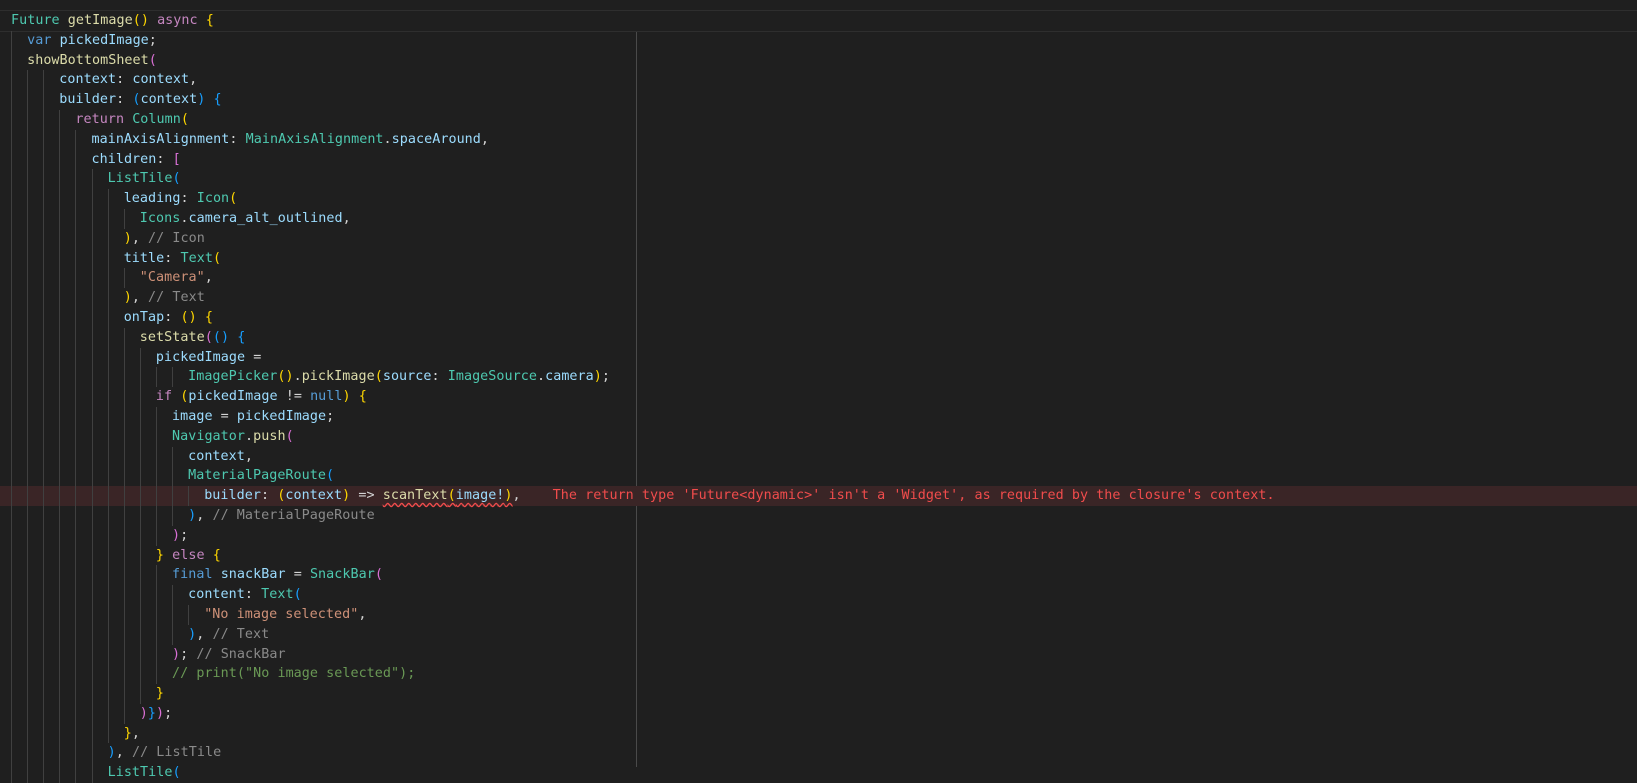 The height and width of the screenshot is (783, 1637). What do you see at coordinates (818, 456) in the screenshot?
I see `code-line: context,` at bounding box center [818, 456].